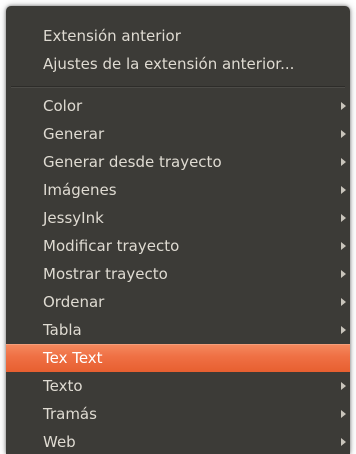  Describe the element at coordinates (63, 106) in the screenshot. I see `menu-item-label: Color` at that location.